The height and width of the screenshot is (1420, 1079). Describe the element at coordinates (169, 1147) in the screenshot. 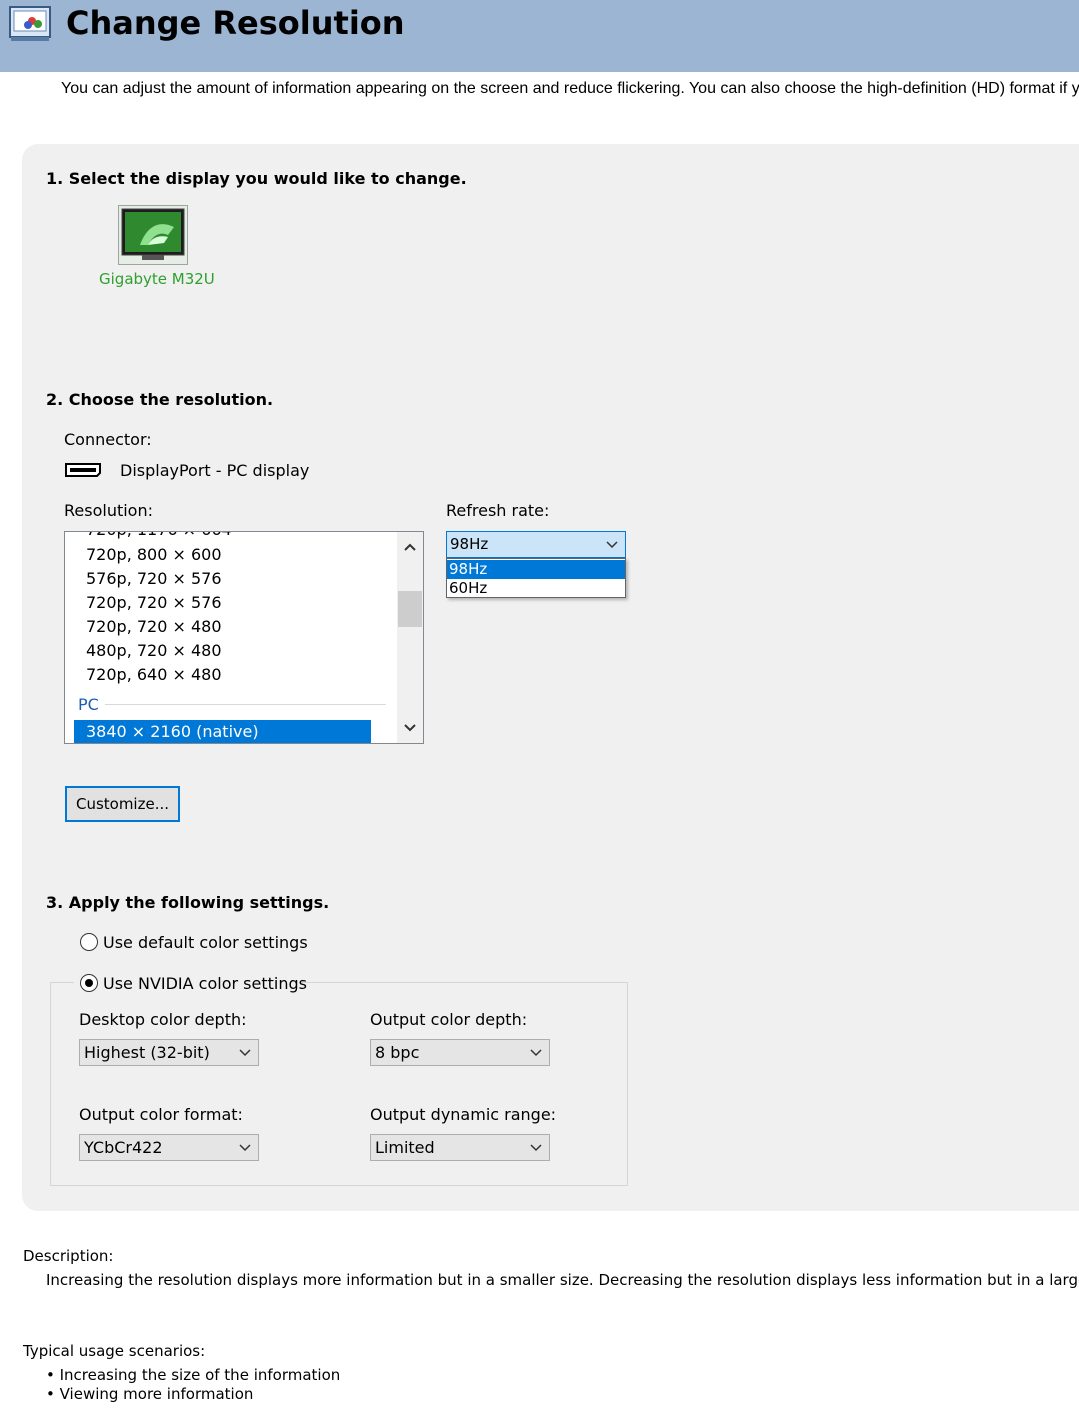

I see `output-color-format-dropdown: YCbCr422` at that location.